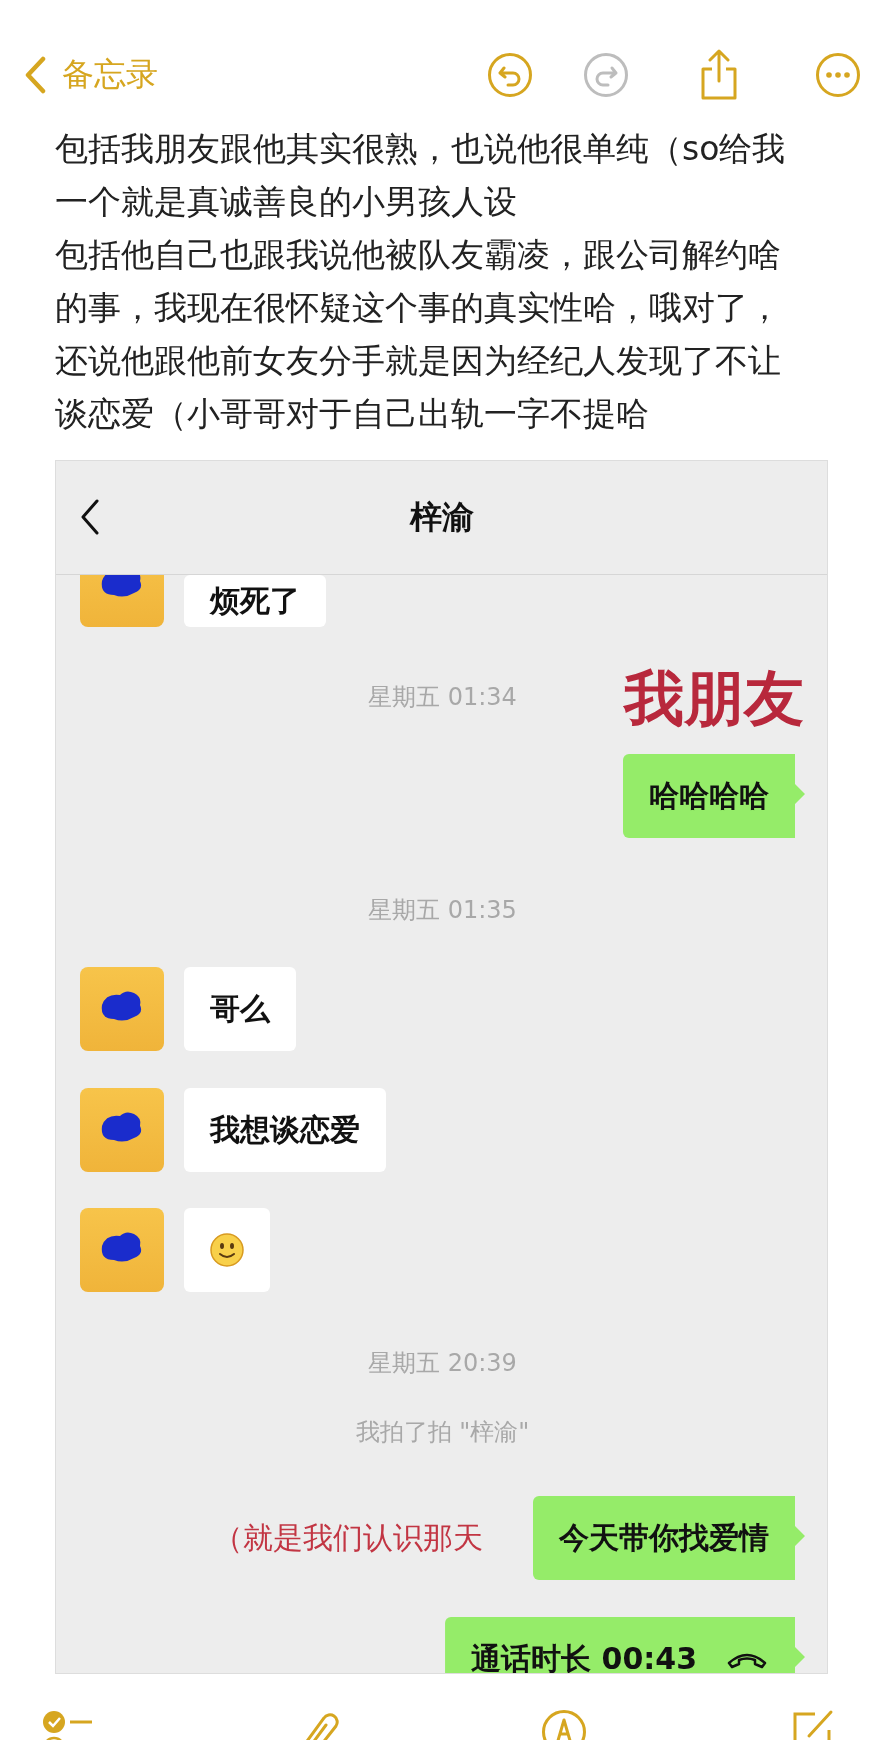 The image size is (885, 1741). What do you see at coordinates (442, 910) in the screenshot?
I see `timestamp: 星期五 01:35` at bounding box center [442, 910].